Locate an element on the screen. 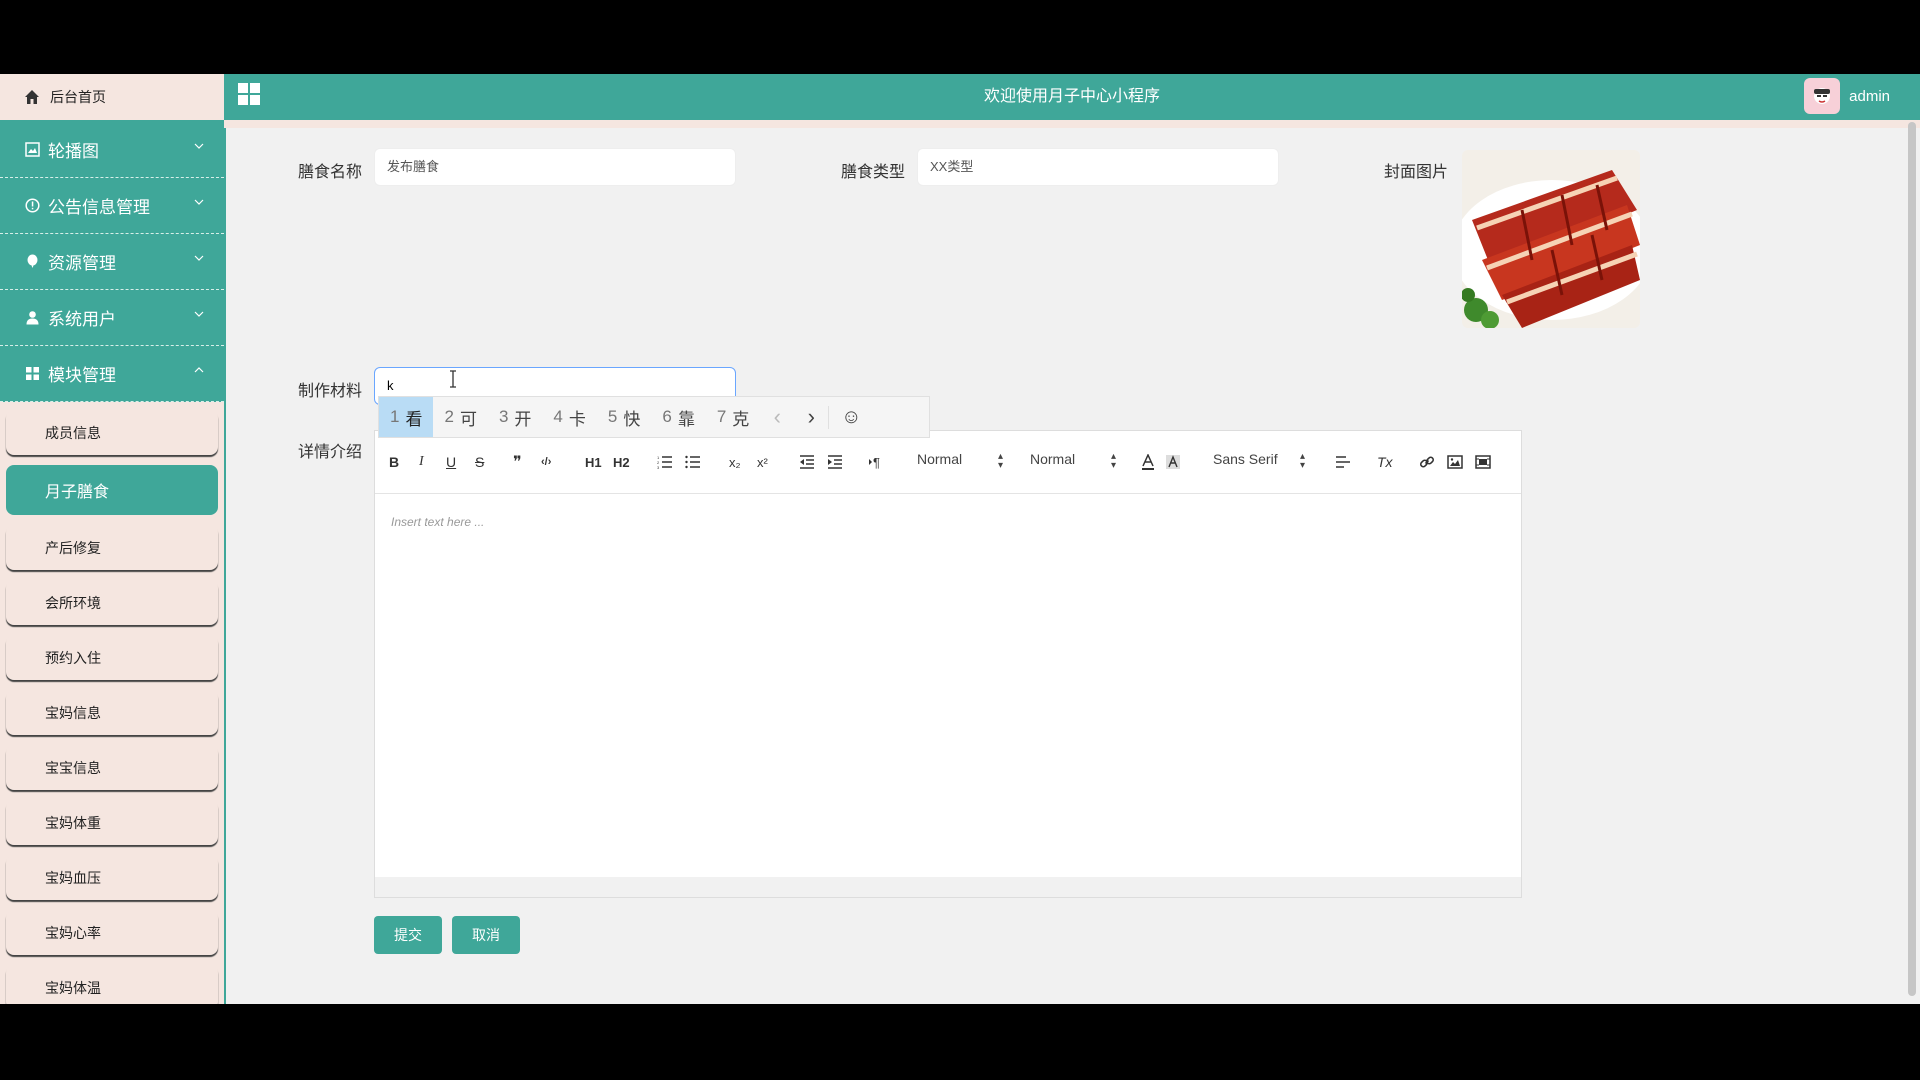  ordered-list-icon: 123 is located at coordinates (664, 462).